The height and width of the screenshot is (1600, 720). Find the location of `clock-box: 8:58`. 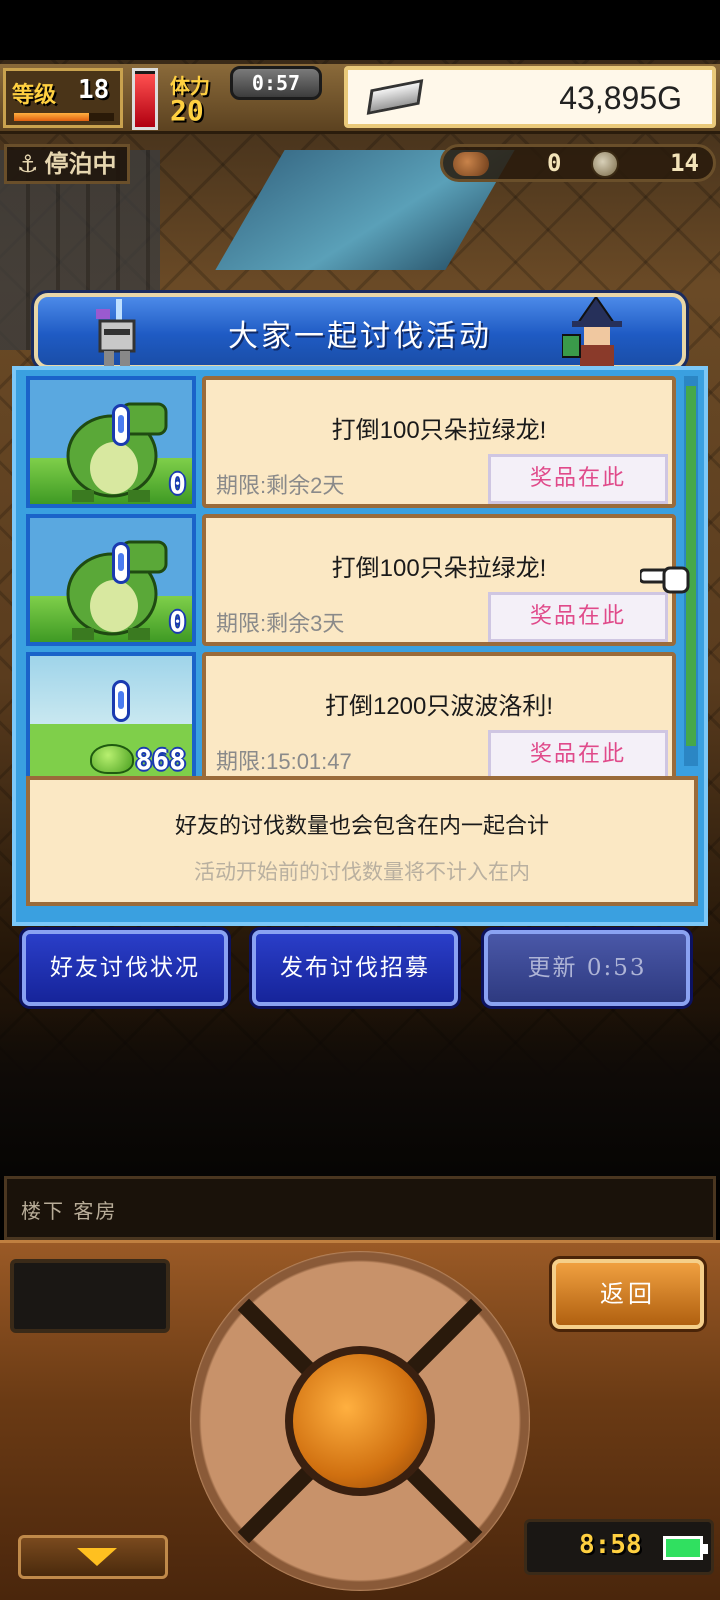

clock-box: 8:58 is located at coordinates (619, 1547).